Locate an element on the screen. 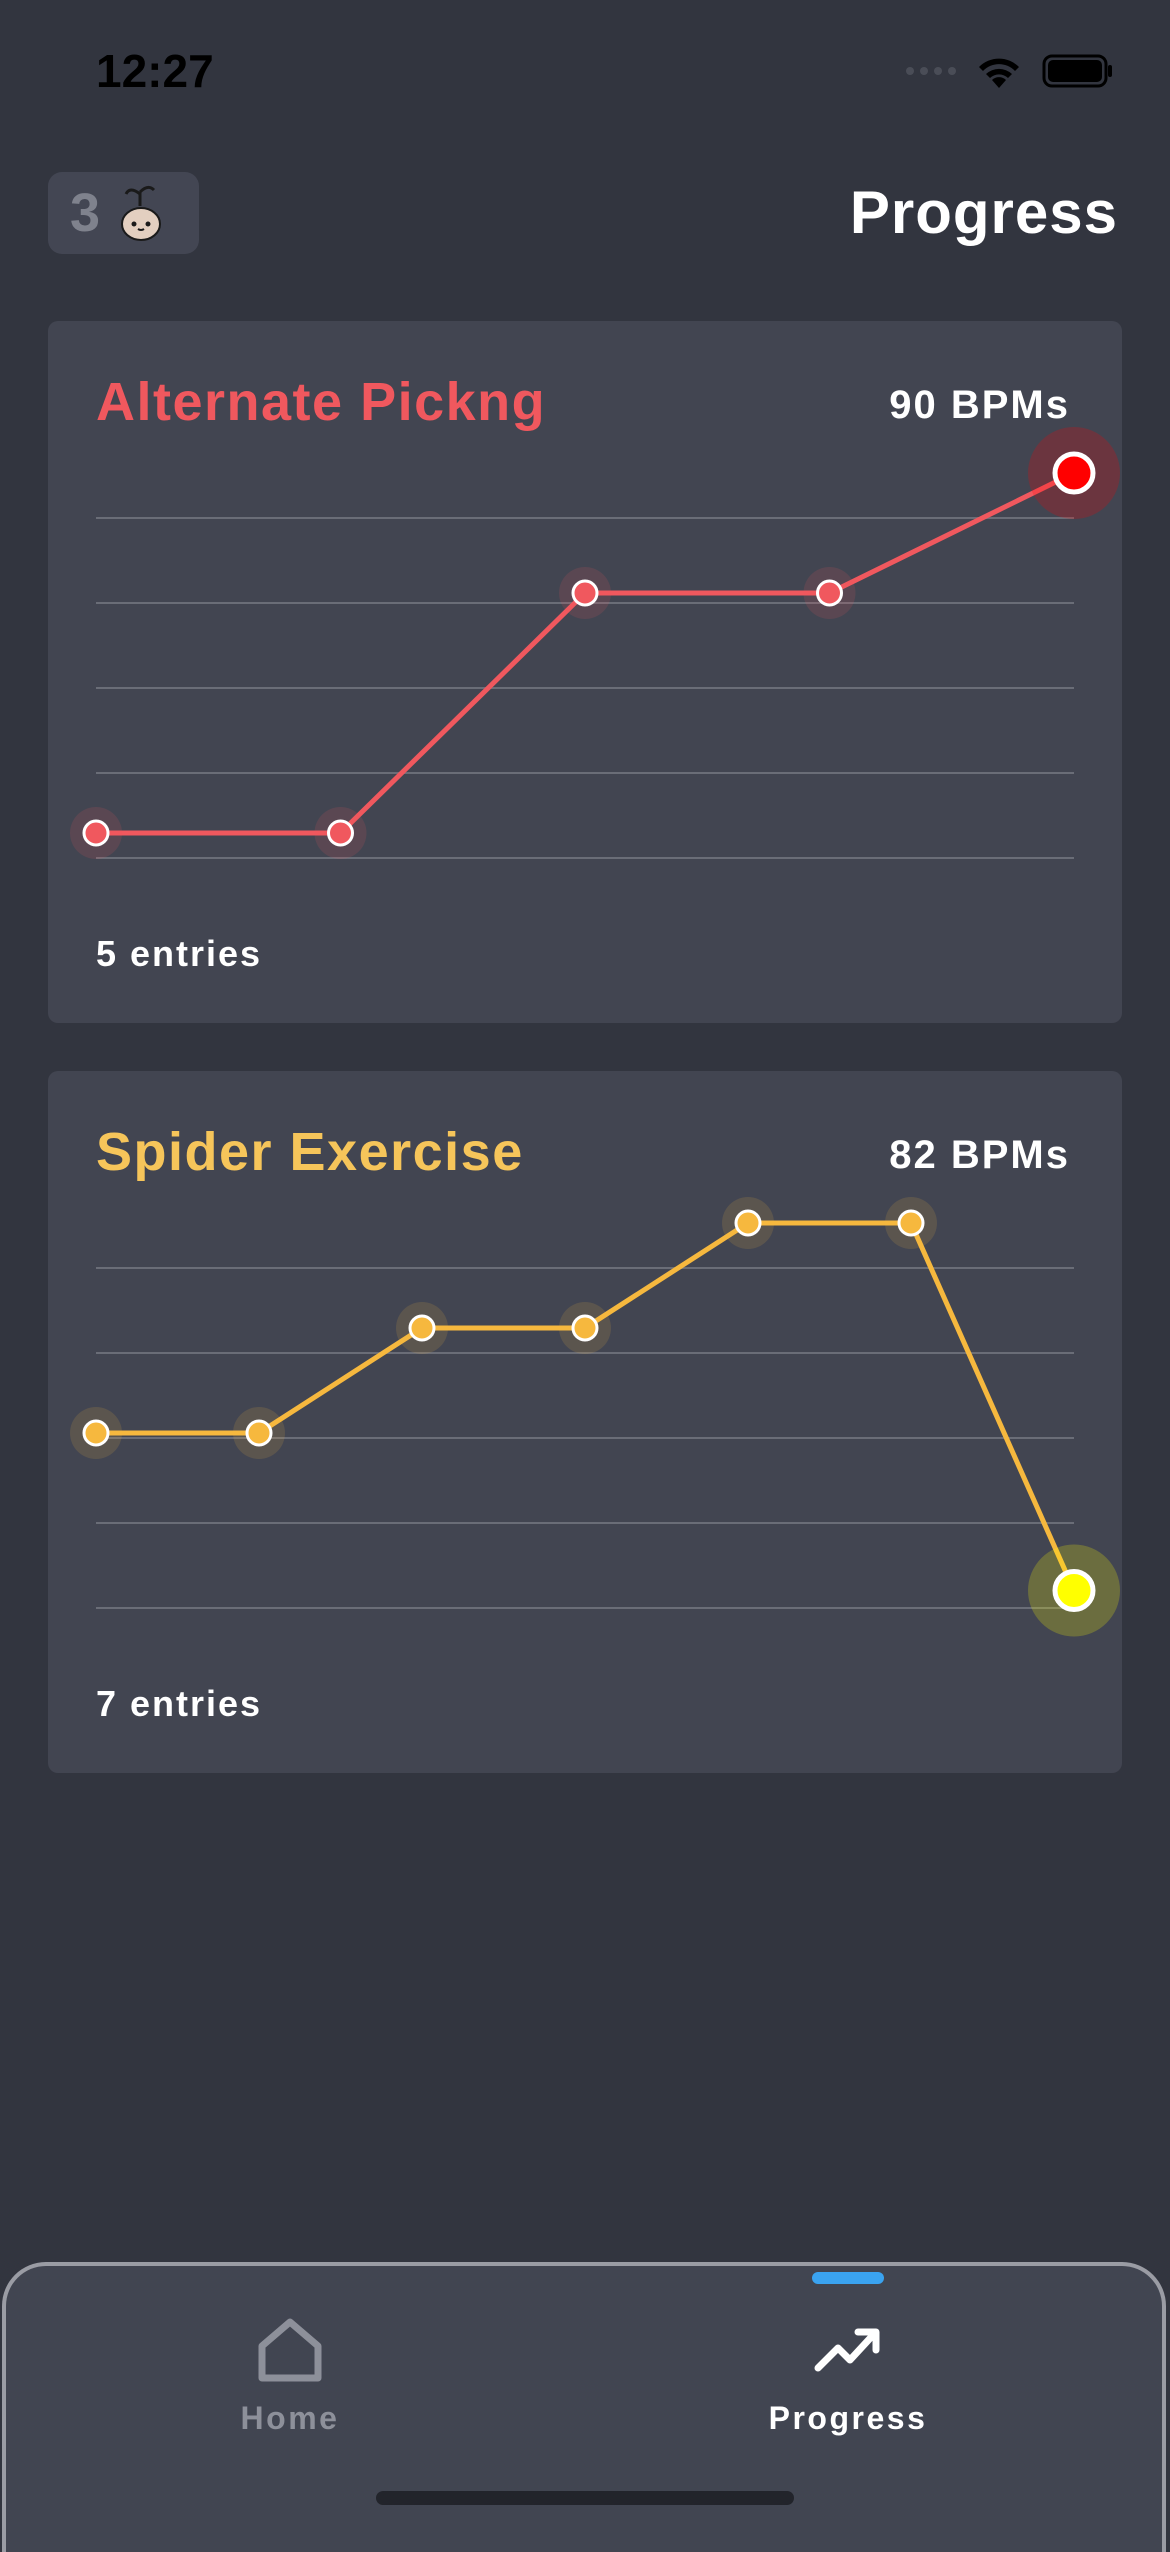  active-tab-indicator is located at coordinates (848, 2278).